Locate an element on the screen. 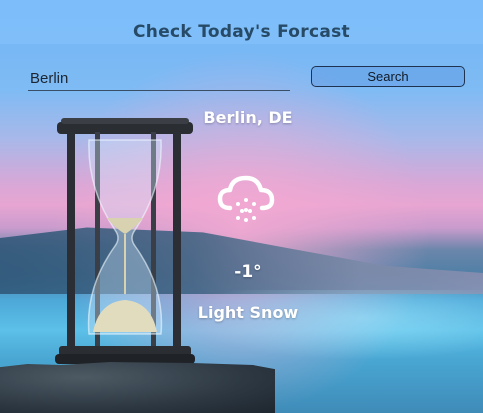 This screenshot has width=483, height=413. cloud-snow-icon is located at coordinates (246, 198).